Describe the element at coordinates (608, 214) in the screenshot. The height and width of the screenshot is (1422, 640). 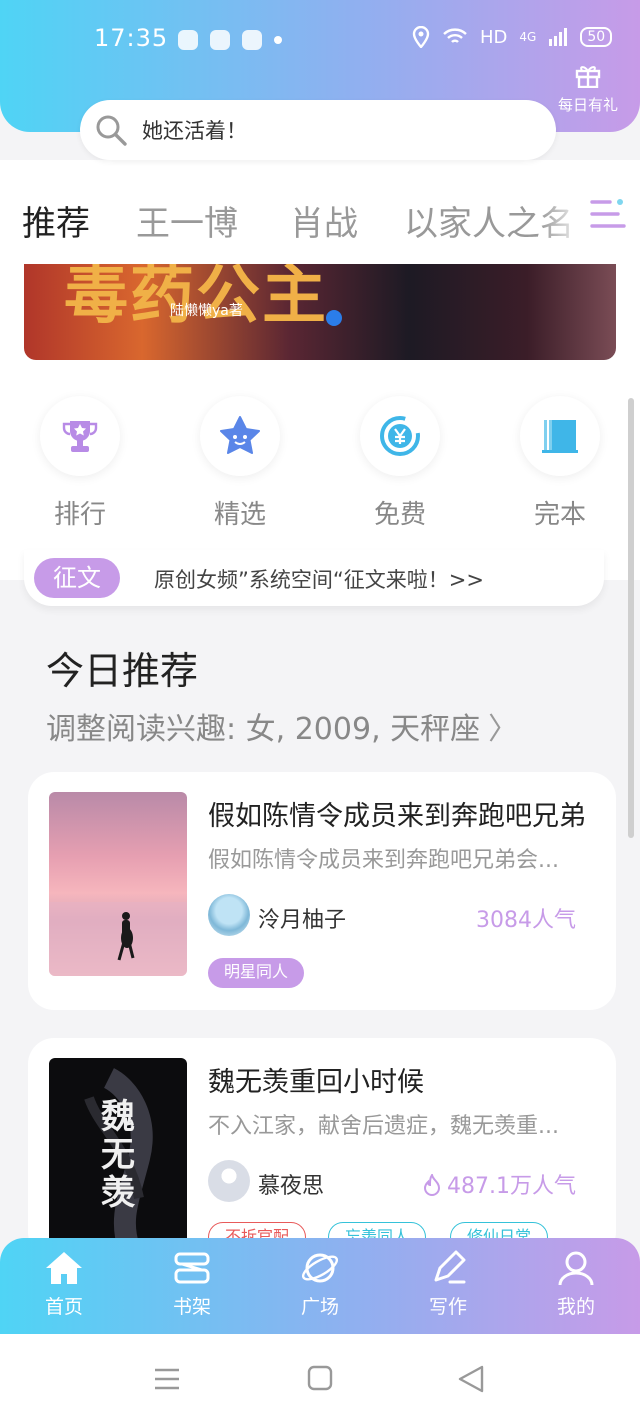
I see `tab-menu-icon` at that location.